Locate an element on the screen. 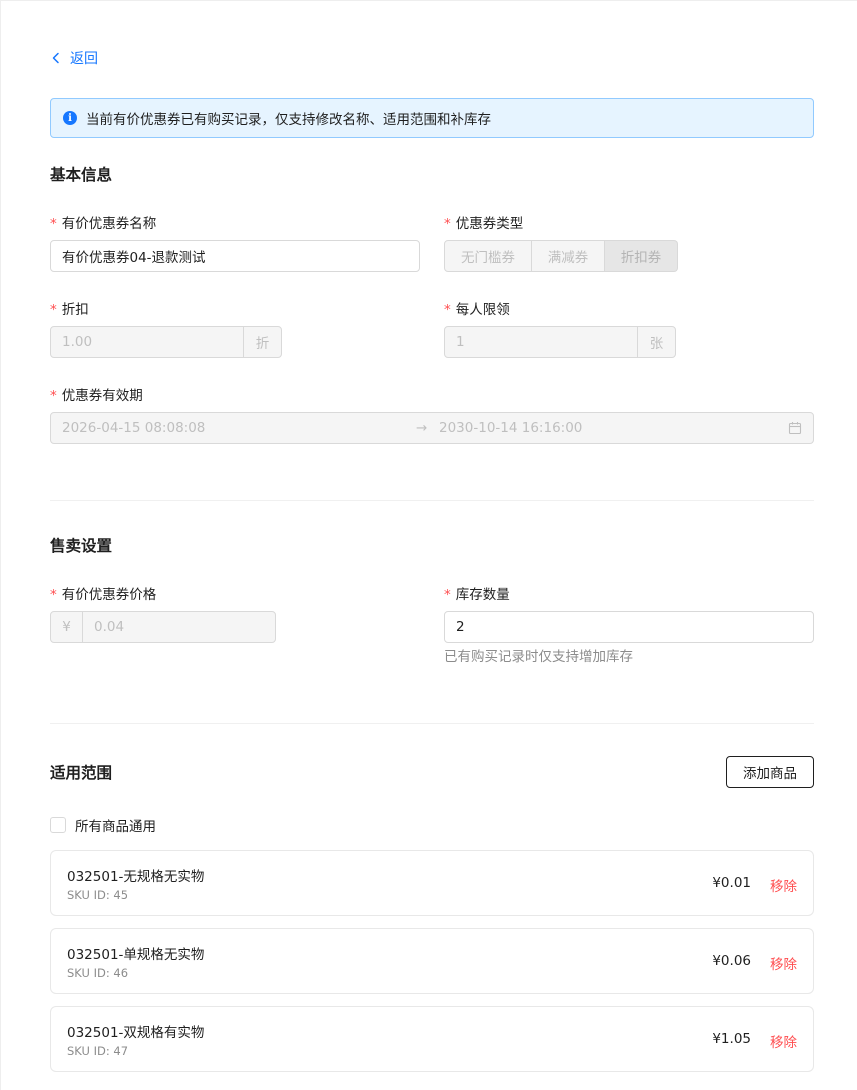 This screenshot has height=1090, width=857. type-option-discount: 折扣券 is located at coordinates (641, 256).